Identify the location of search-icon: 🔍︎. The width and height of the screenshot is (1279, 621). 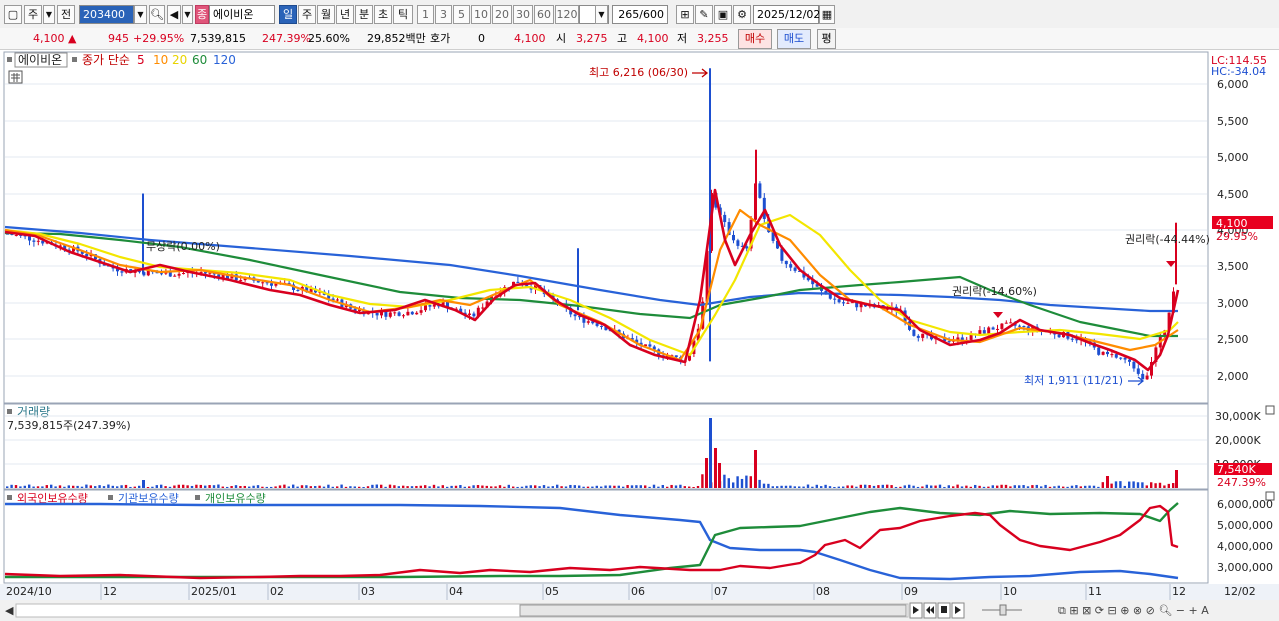
(157, 14).